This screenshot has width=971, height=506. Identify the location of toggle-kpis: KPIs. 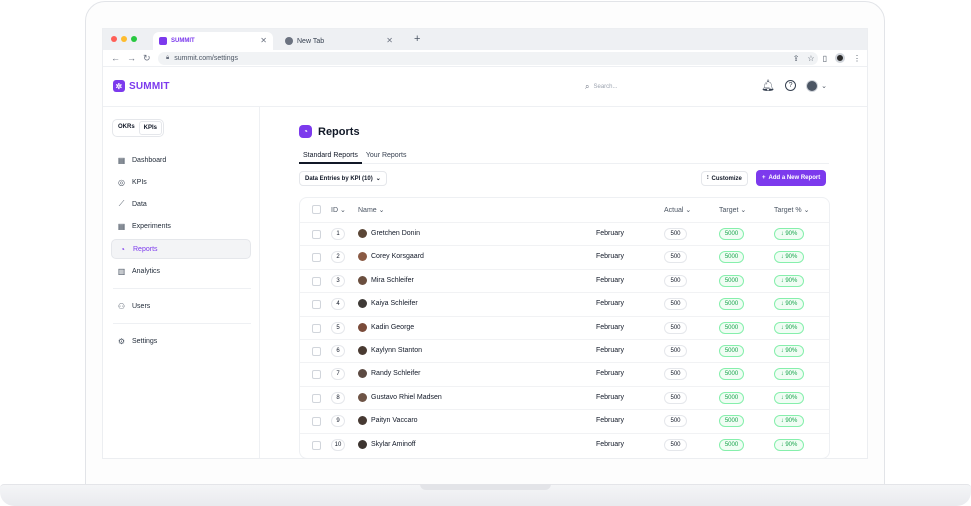
(150, 128).